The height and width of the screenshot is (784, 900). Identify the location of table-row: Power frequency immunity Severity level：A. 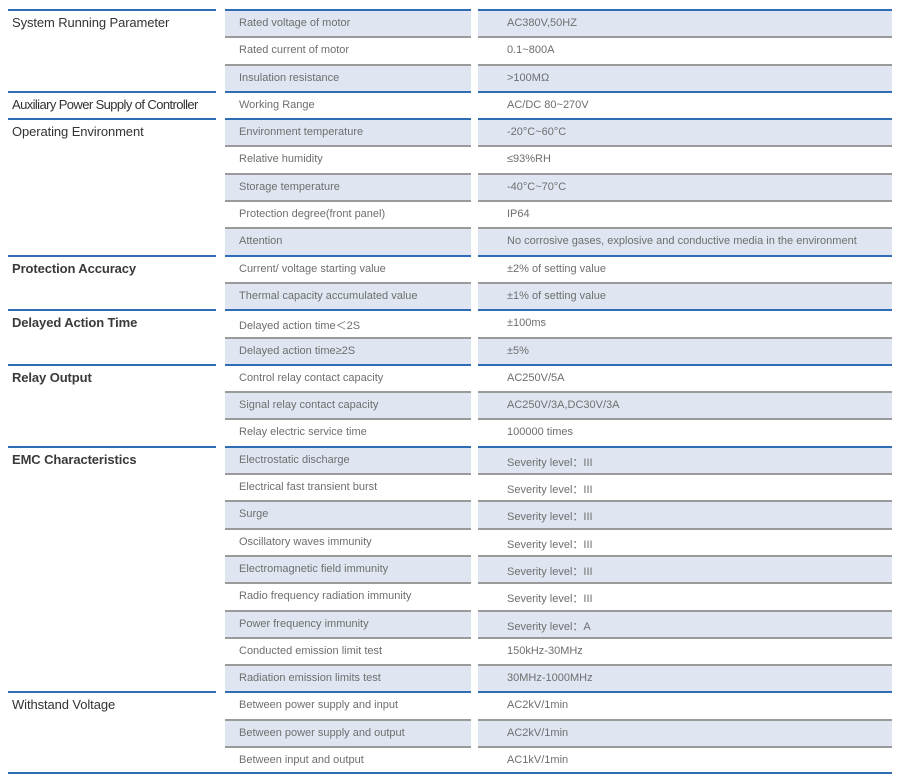
(558, 623).